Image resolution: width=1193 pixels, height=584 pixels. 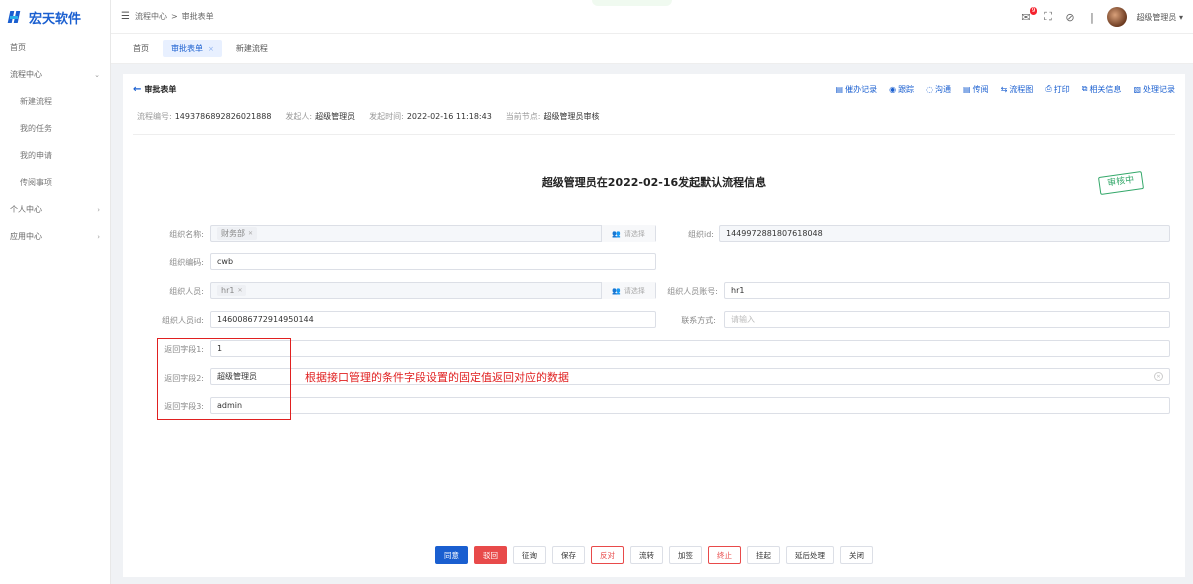 I want to click on transfer-button: 流转, so click(x=646, y=555).